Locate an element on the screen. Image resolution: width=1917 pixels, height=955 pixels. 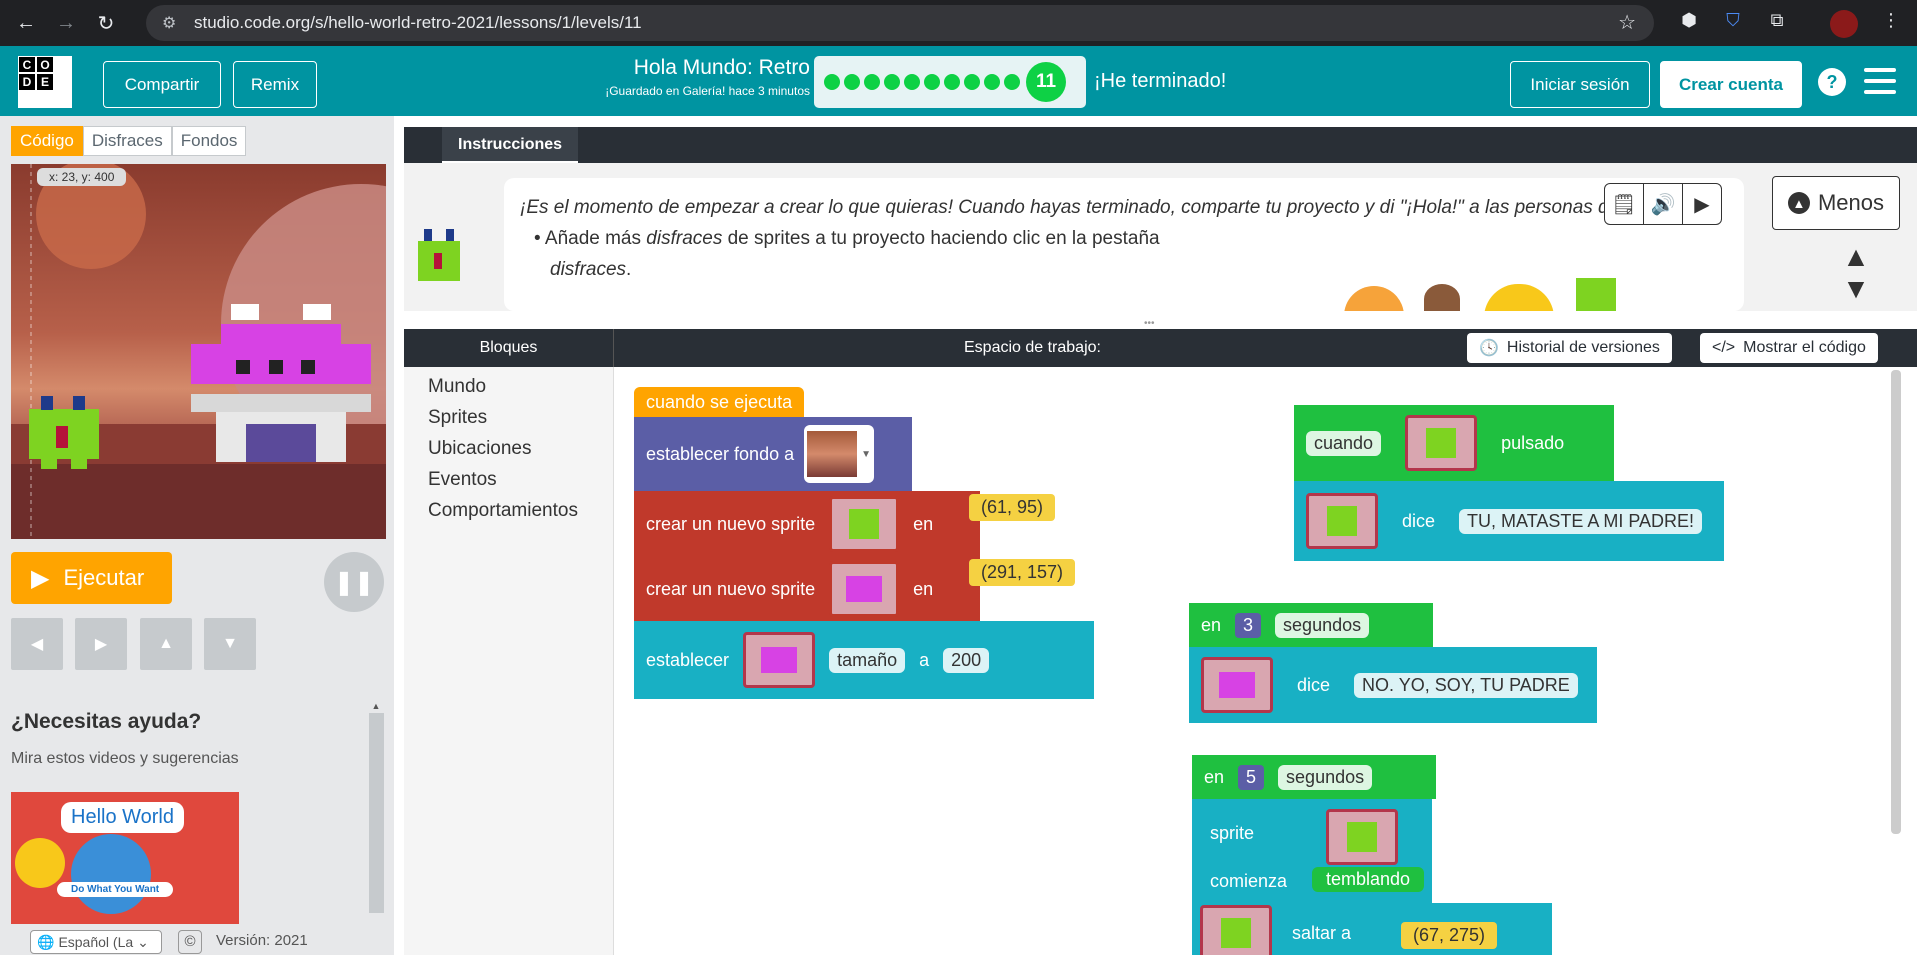
location-field: (61, 95) is located at coordinates (1012, 507).